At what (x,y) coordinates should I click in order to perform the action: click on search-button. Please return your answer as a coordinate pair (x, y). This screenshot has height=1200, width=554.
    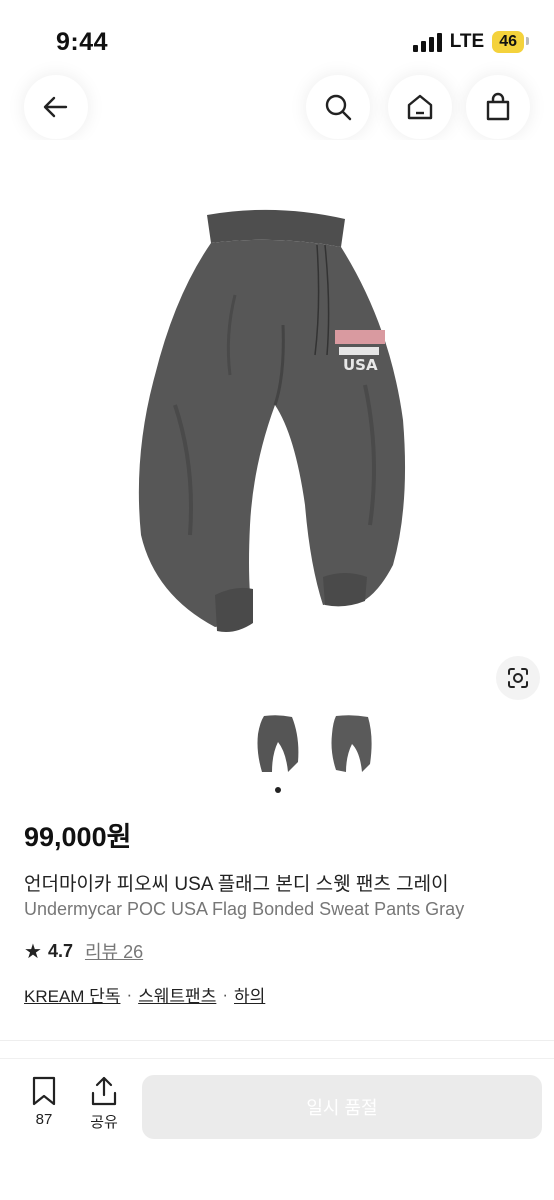
    Looking at the image, I should click on (338, 107).